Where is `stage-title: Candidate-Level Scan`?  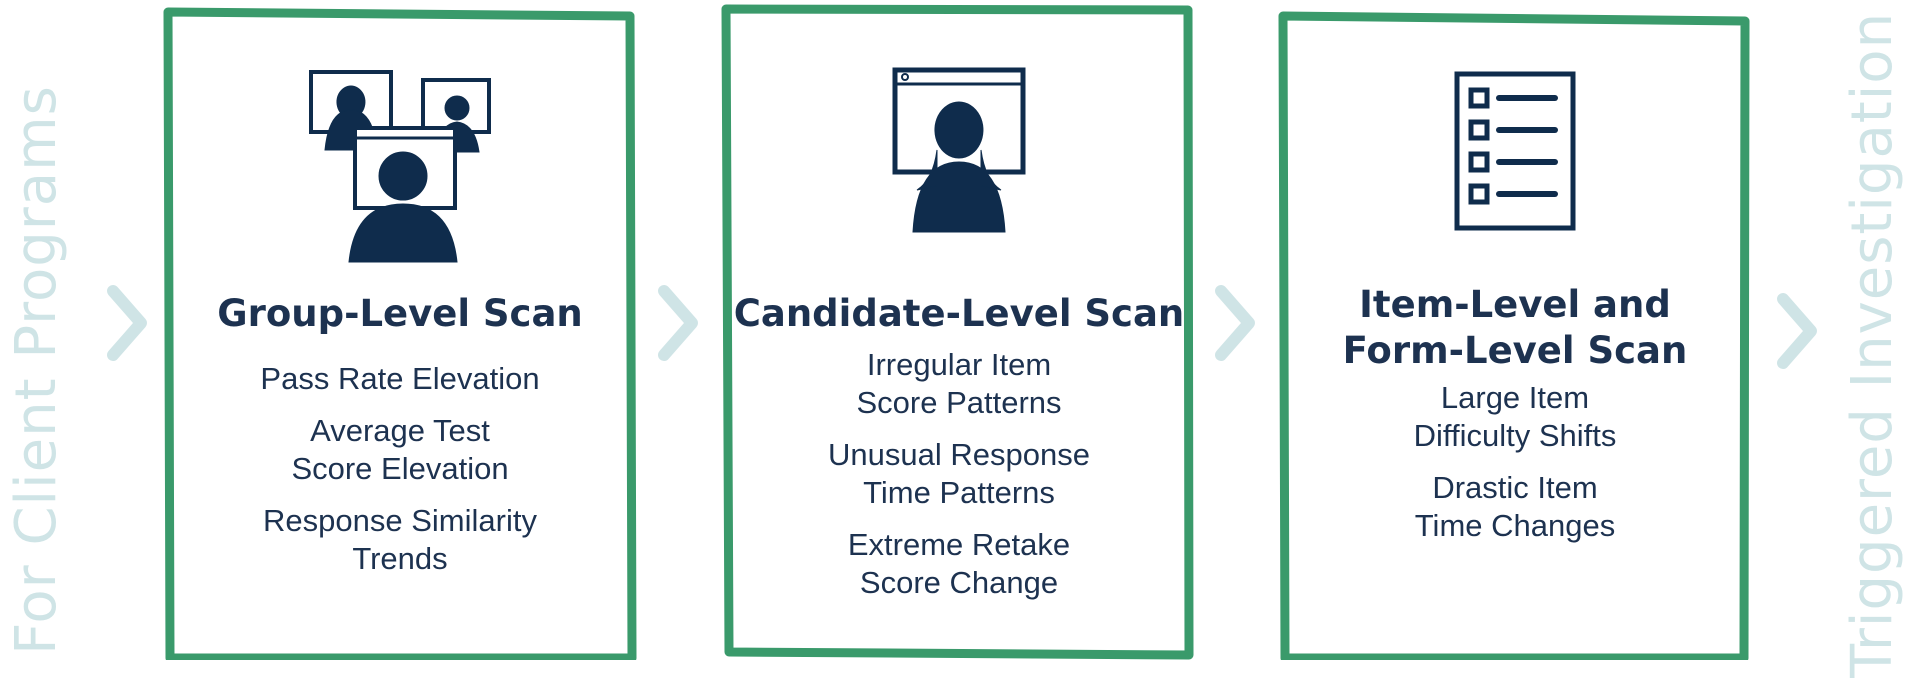
stage-title: Candidate-Level Scan is located at coordinates (959, 313).